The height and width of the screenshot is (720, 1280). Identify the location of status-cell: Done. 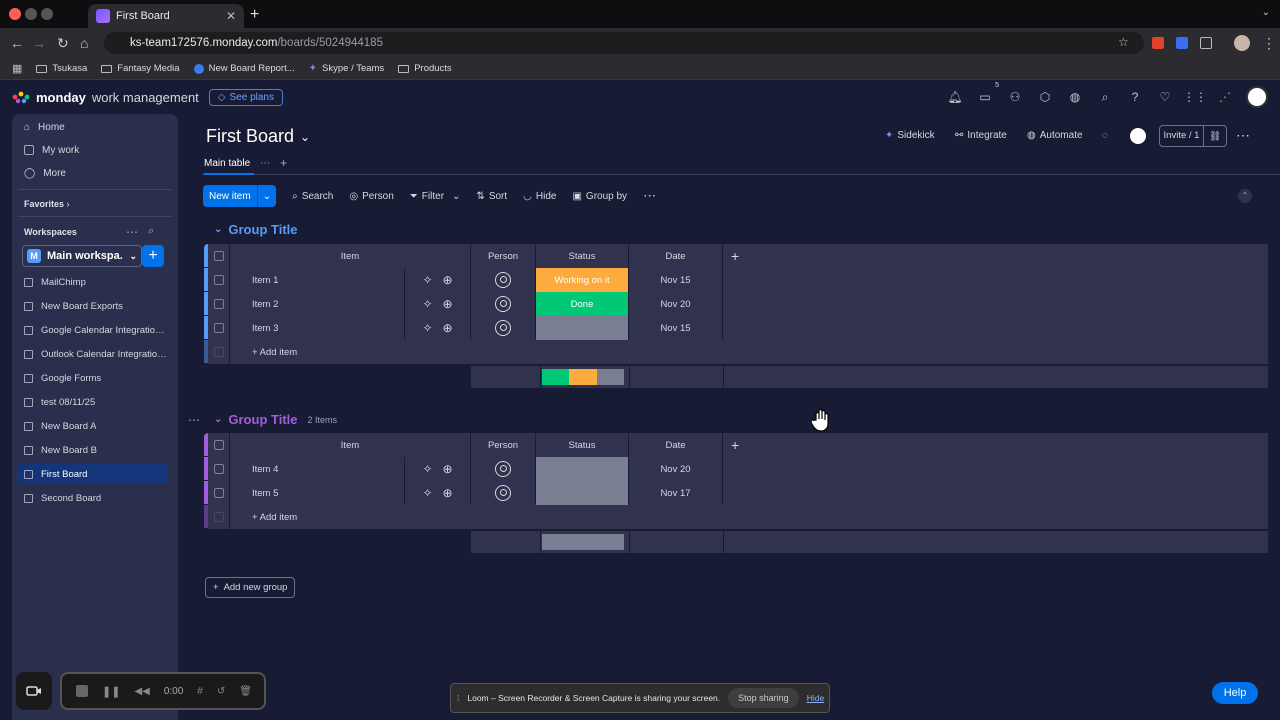
(582, 304).